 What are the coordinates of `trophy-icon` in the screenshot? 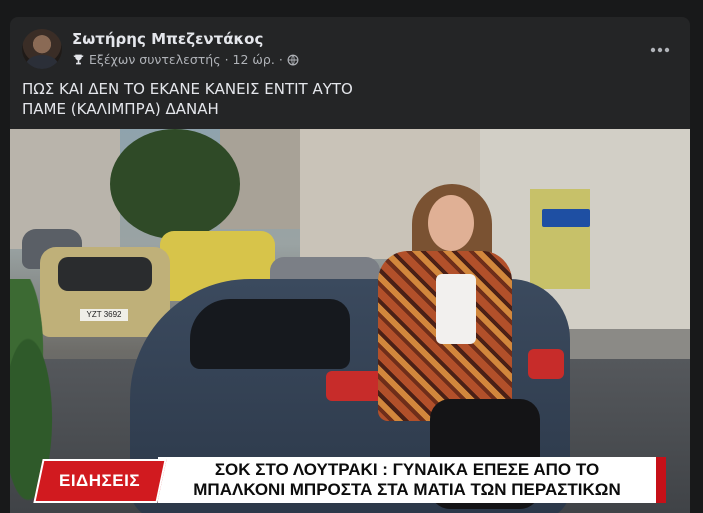 It's located at (78, 59).